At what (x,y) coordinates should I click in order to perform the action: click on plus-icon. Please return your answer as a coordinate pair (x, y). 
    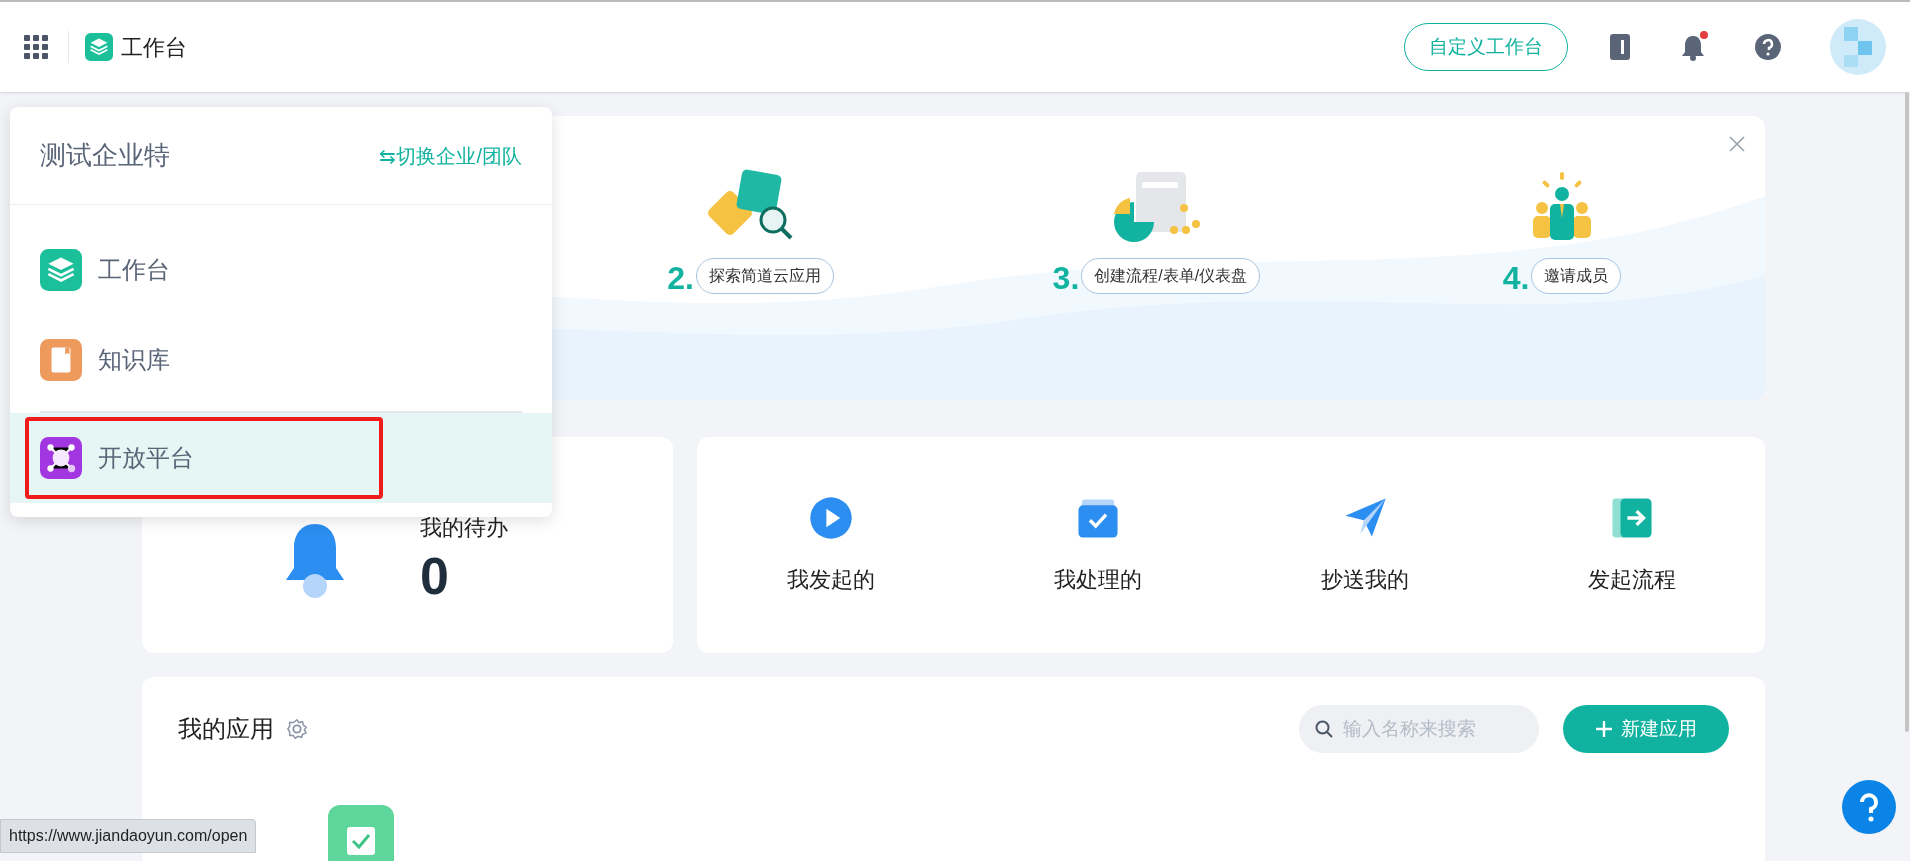
    Looking at the image, I should click on (1604, 729).